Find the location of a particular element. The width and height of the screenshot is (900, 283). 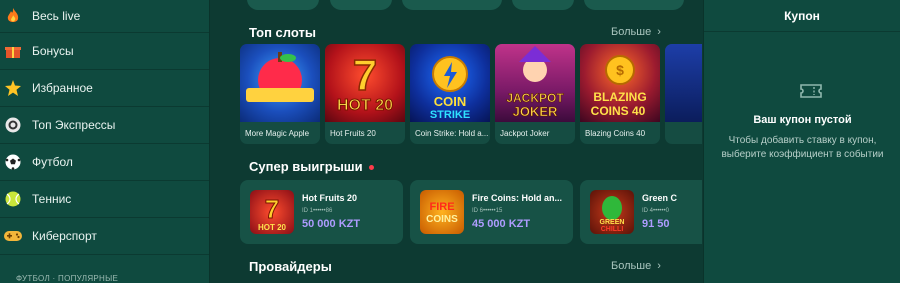

win-thumb: FIRE COINS is located at coordinates (442, 212).